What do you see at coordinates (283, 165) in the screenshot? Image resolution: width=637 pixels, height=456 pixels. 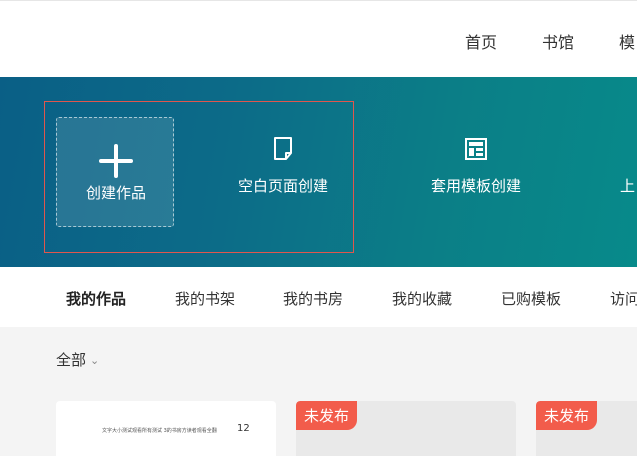 I see `blank-page-create-button: 空白页面创建` at bounding box center [283, 165].